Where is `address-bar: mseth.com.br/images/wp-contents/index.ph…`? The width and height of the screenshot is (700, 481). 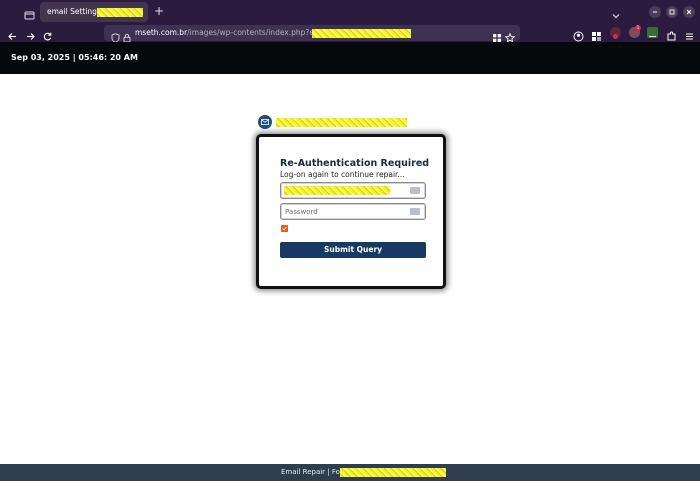
address-bar: mseth.com.br/images/wp-contents/index.ph… is located at coordinates (312, 34).